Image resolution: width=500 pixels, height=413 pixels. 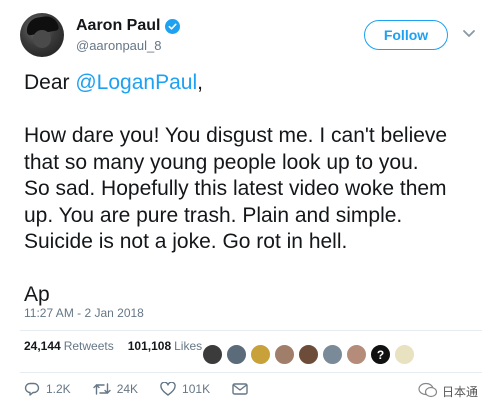 What do you see at coordinates (118, 26) in the screenshot?
I see `display-name-text: Aaron Paul` at bounding box center [118, 26].